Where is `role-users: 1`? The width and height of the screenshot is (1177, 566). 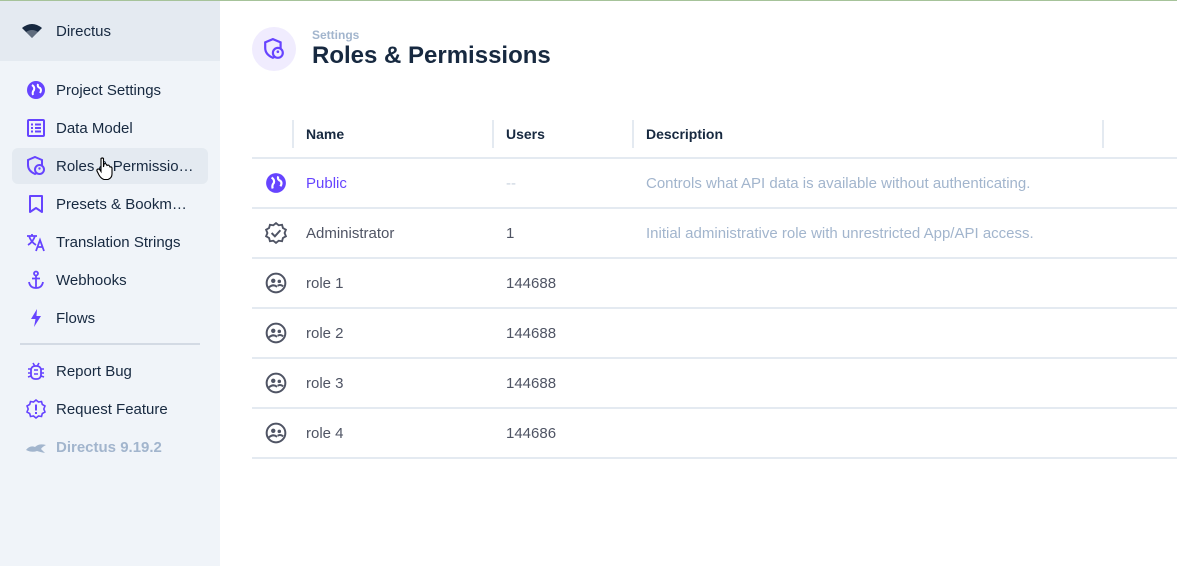 role-users: 1 is located at coordinates (510, 233).